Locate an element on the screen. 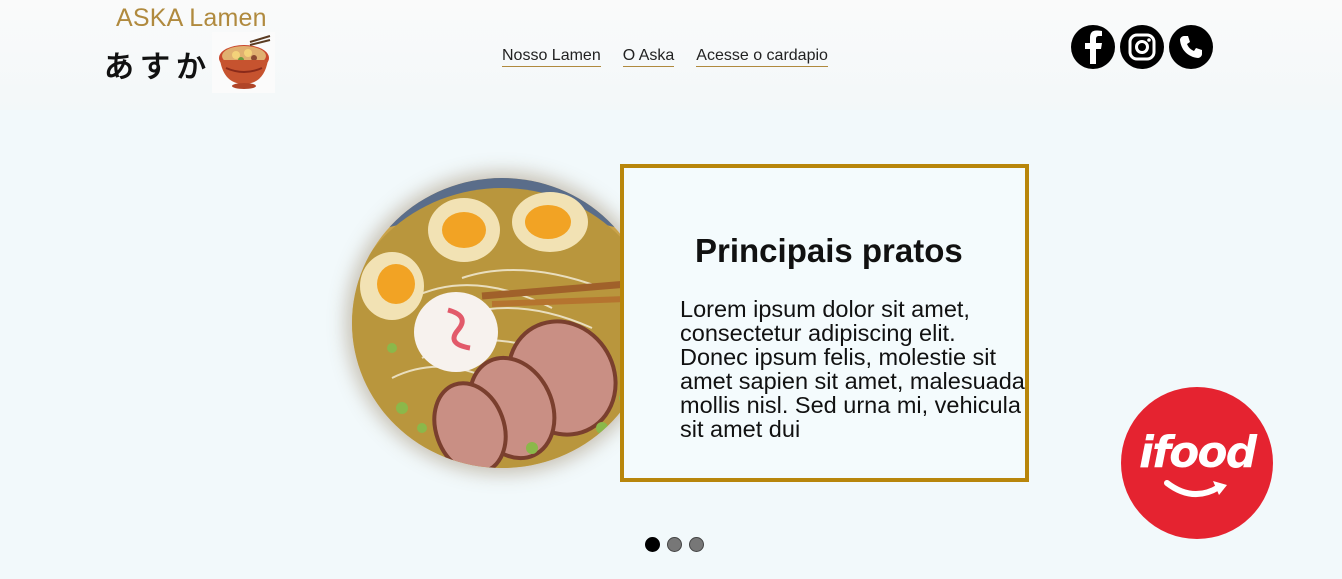  brand-kana-logo: あすか is located at coordinates (158, 67).